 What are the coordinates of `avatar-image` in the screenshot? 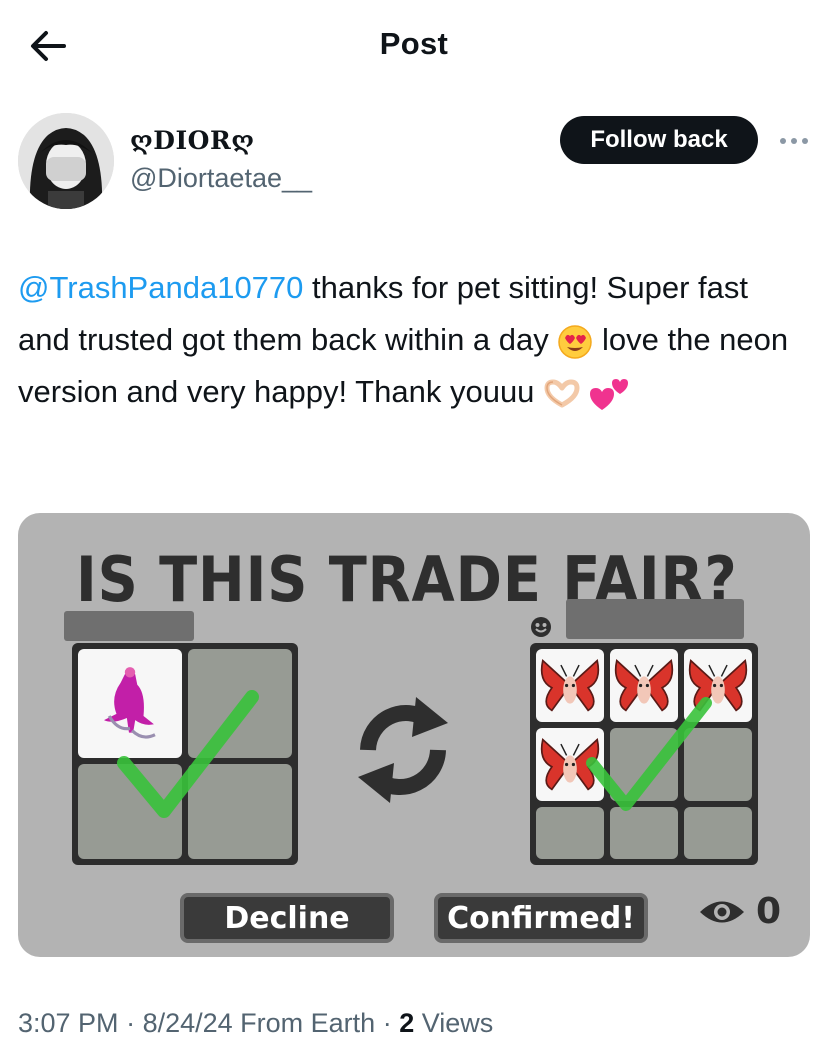 It's located at (66, 161).